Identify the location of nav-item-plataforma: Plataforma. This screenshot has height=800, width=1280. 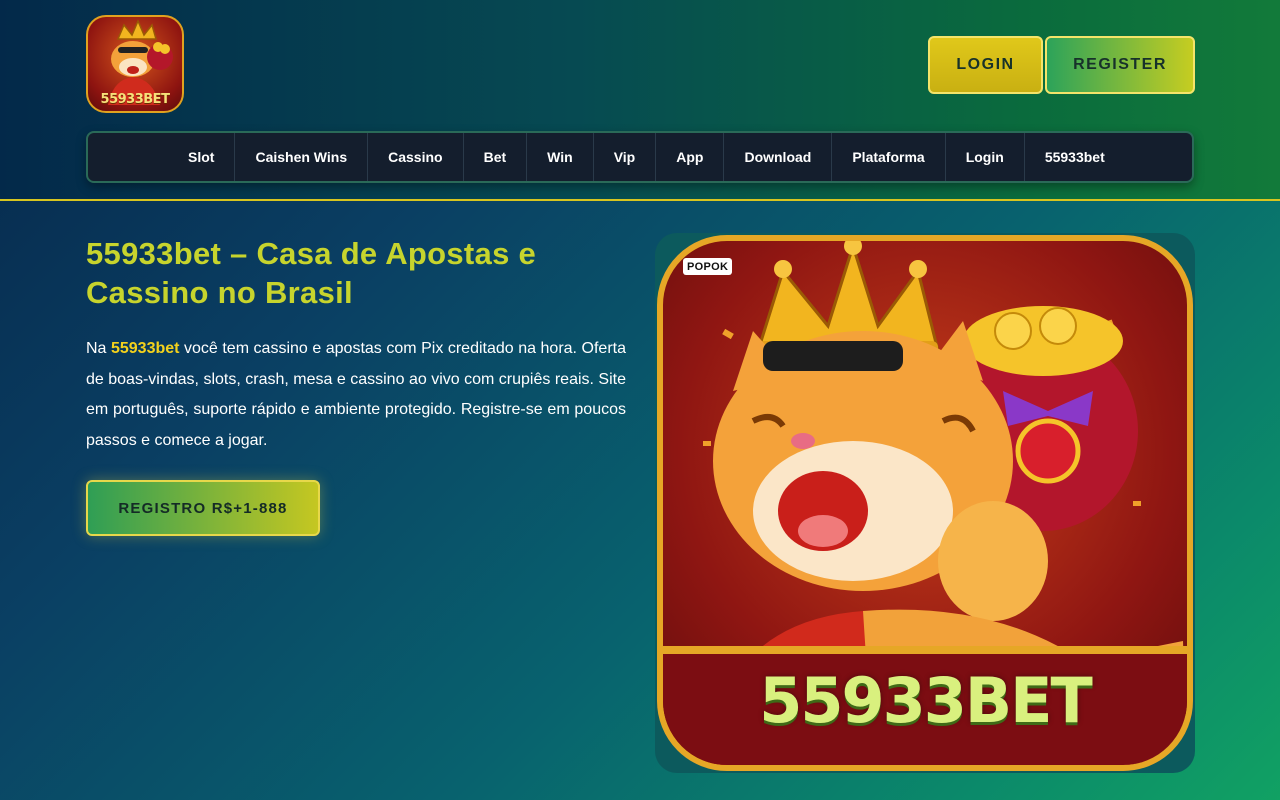
(889, 157).